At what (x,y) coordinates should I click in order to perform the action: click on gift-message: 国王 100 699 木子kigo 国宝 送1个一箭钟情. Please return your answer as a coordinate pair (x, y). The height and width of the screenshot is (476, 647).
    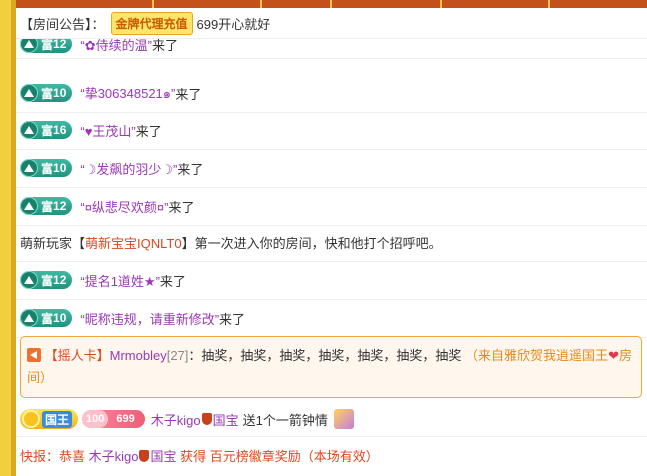
    Looking at the image, I should click on (331, 419).